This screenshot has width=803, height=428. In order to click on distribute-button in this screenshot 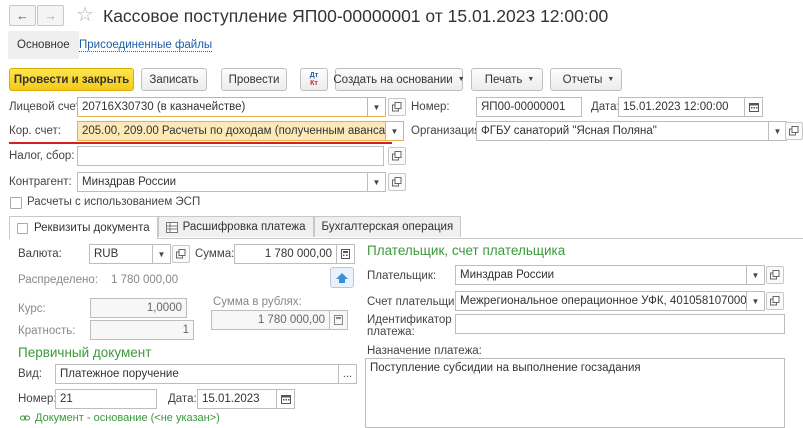, I will do `click(342, 277)`.